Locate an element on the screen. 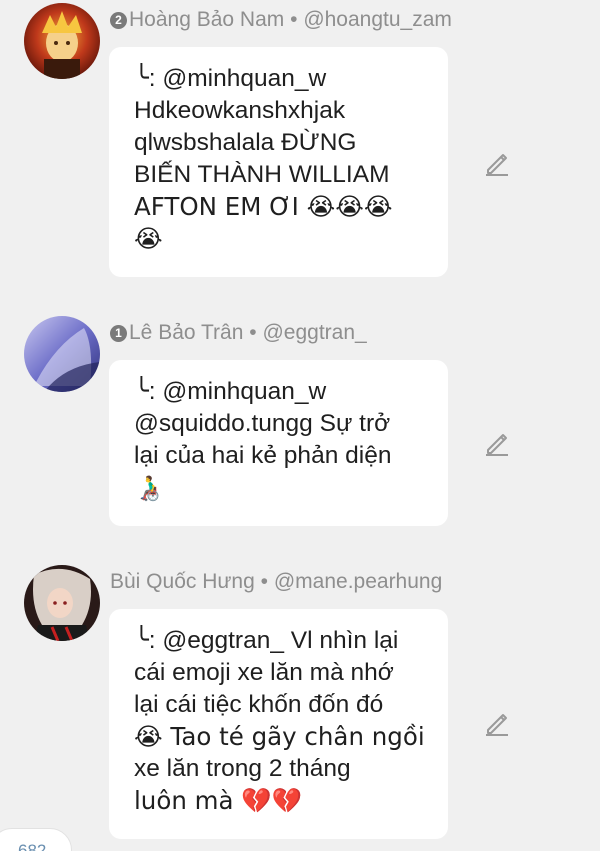 The image size is (600, 851). comment-header: 1 Lê Bảo Trân • @eggtran_ is located at coordinates (238, 333).